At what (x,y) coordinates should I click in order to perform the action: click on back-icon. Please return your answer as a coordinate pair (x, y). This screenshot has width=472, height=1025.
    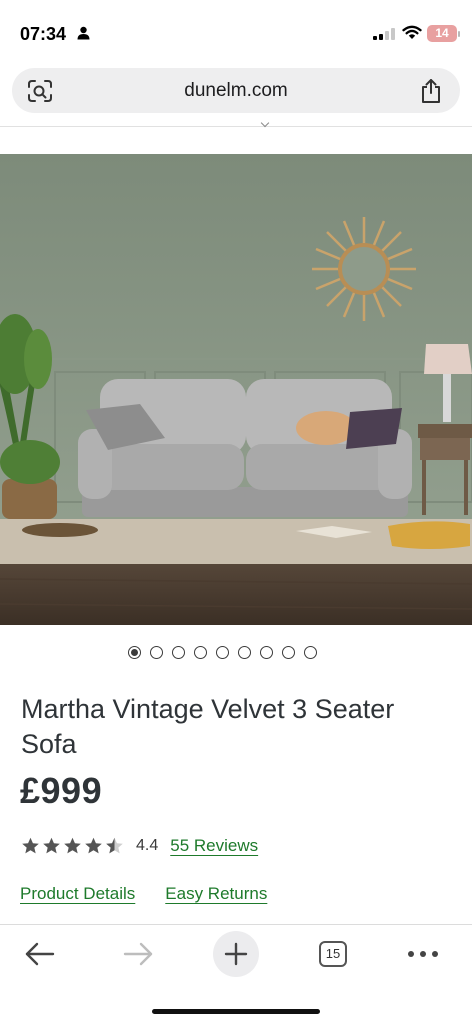
    Looking at the image, I should click on (40, 954).